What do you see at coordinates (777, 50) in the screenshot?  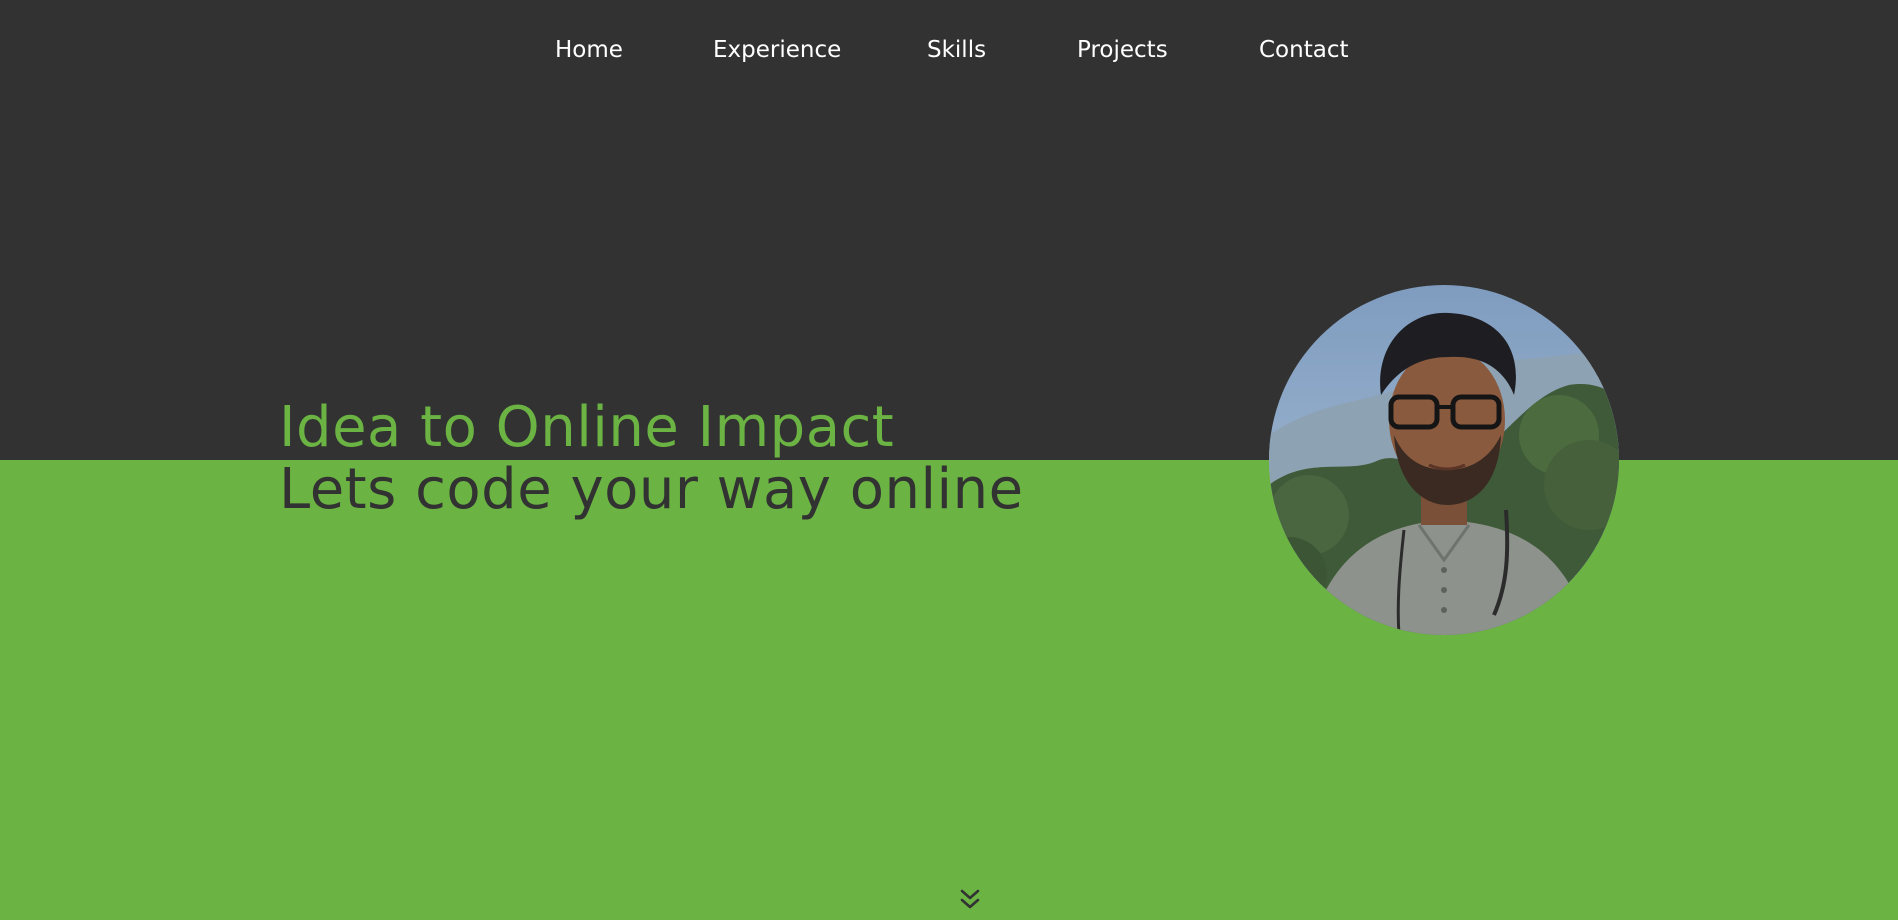 I see `nav-experience-link: Experience` at bounding box center [777, 50].